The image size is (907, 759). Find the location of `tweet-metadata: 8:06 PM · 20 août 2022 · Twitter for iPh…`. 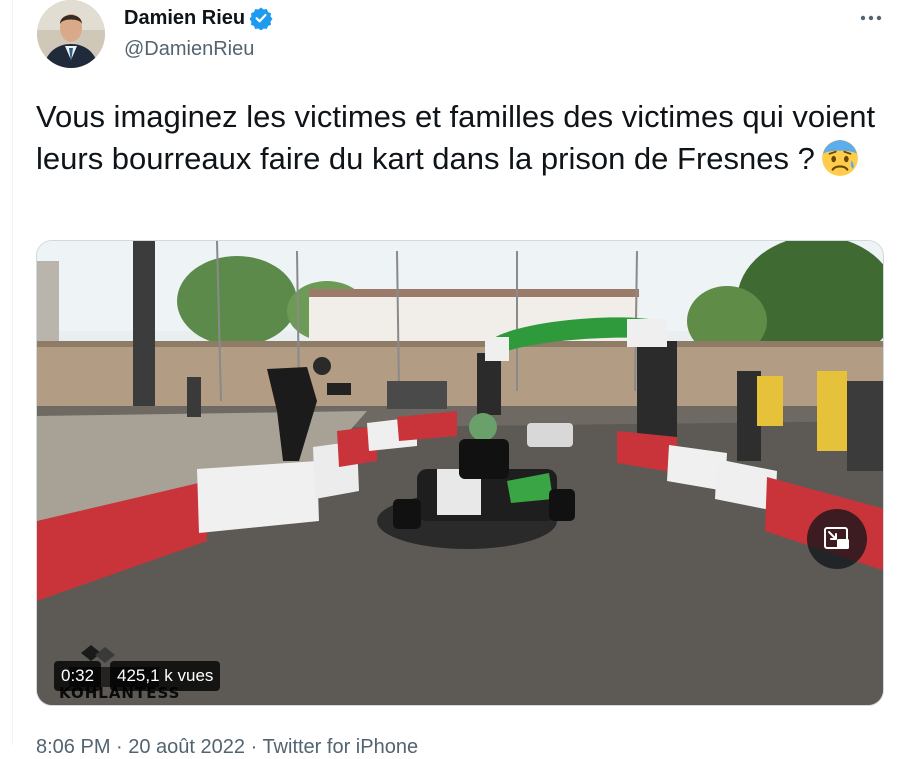

tweet-metadata: 8:06 PM · 20 août 2022 · Twitter for iPh… is located at coordinates (227, 747).